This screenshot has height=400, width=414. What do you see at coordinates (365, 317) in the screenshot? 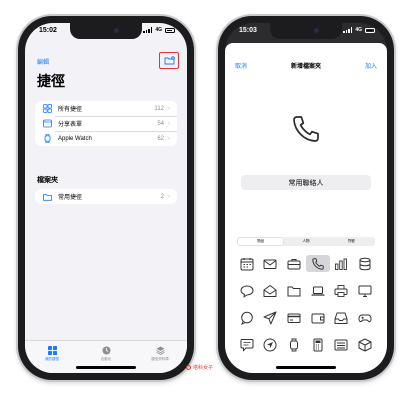
I see `gamepad-icon` at bounding box center [365, 317].